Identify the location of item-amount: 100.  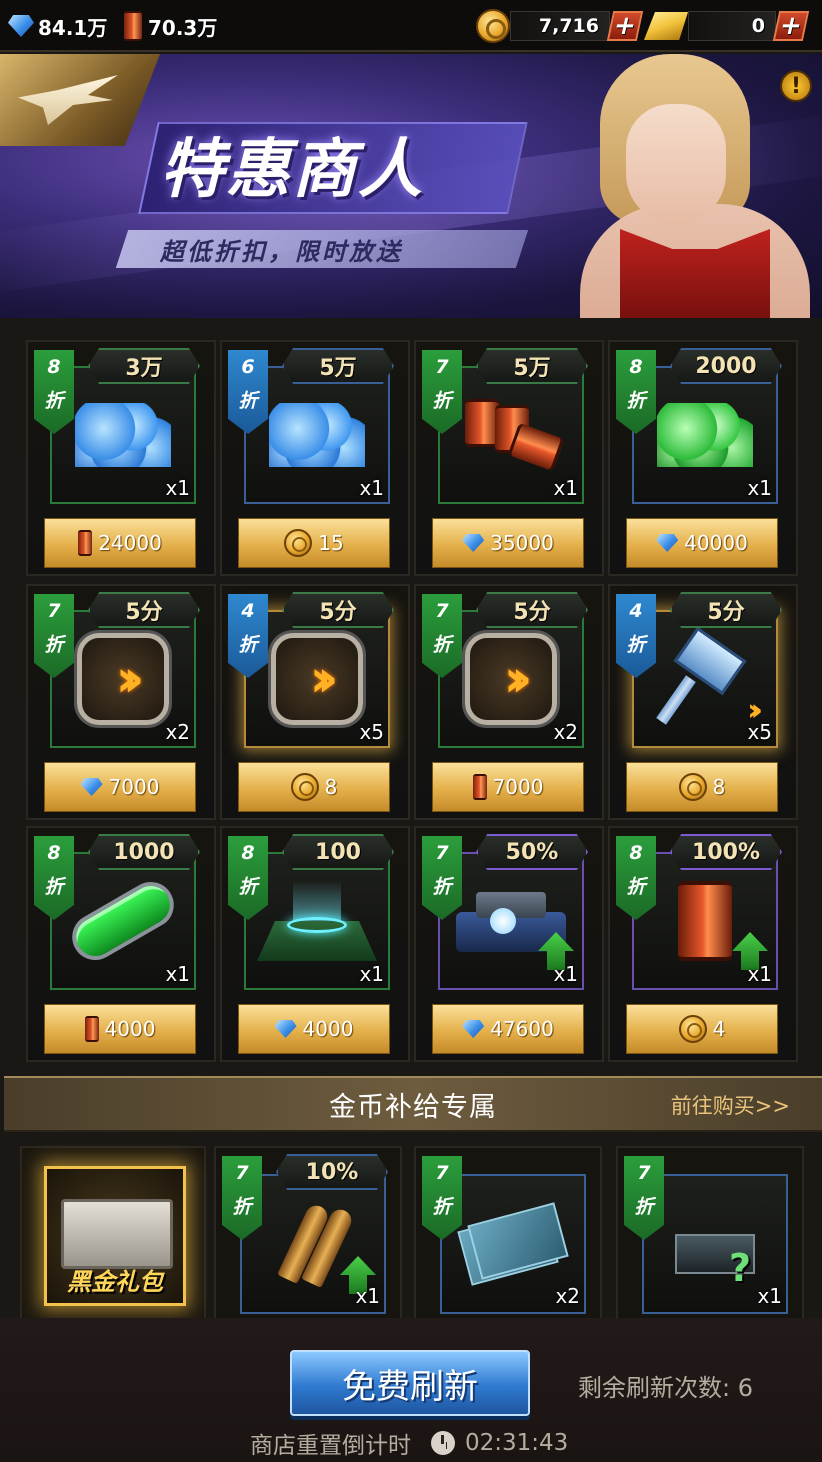
(338, 852).